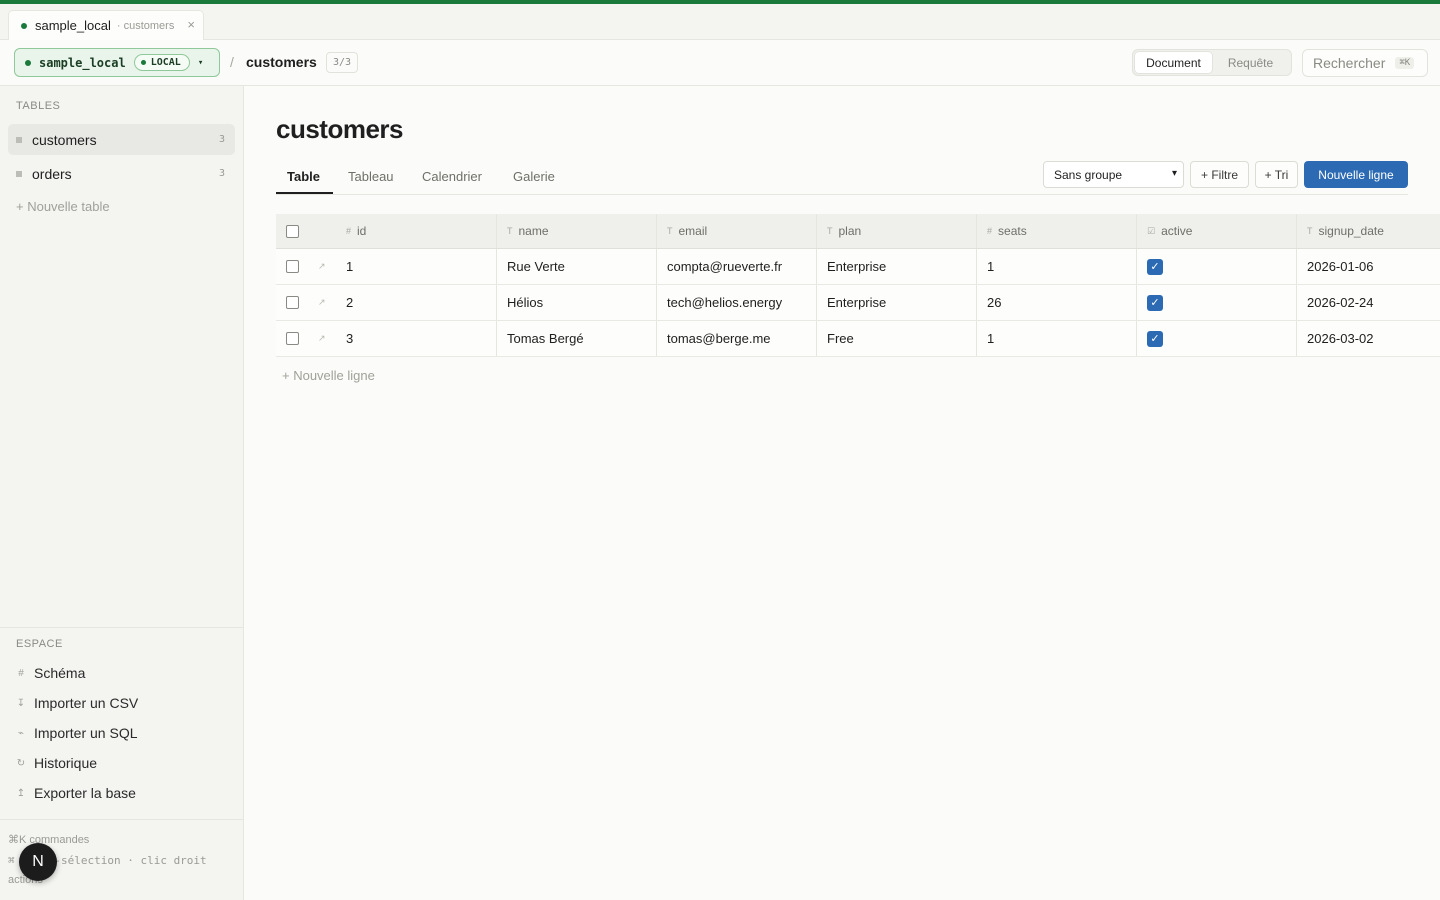 The width and height of the screenshot is (1440, 900). Describe the element at coordinates (56, 763) in the screenshot. I see `sidebar-item-history: ↻ Historique` at that location.